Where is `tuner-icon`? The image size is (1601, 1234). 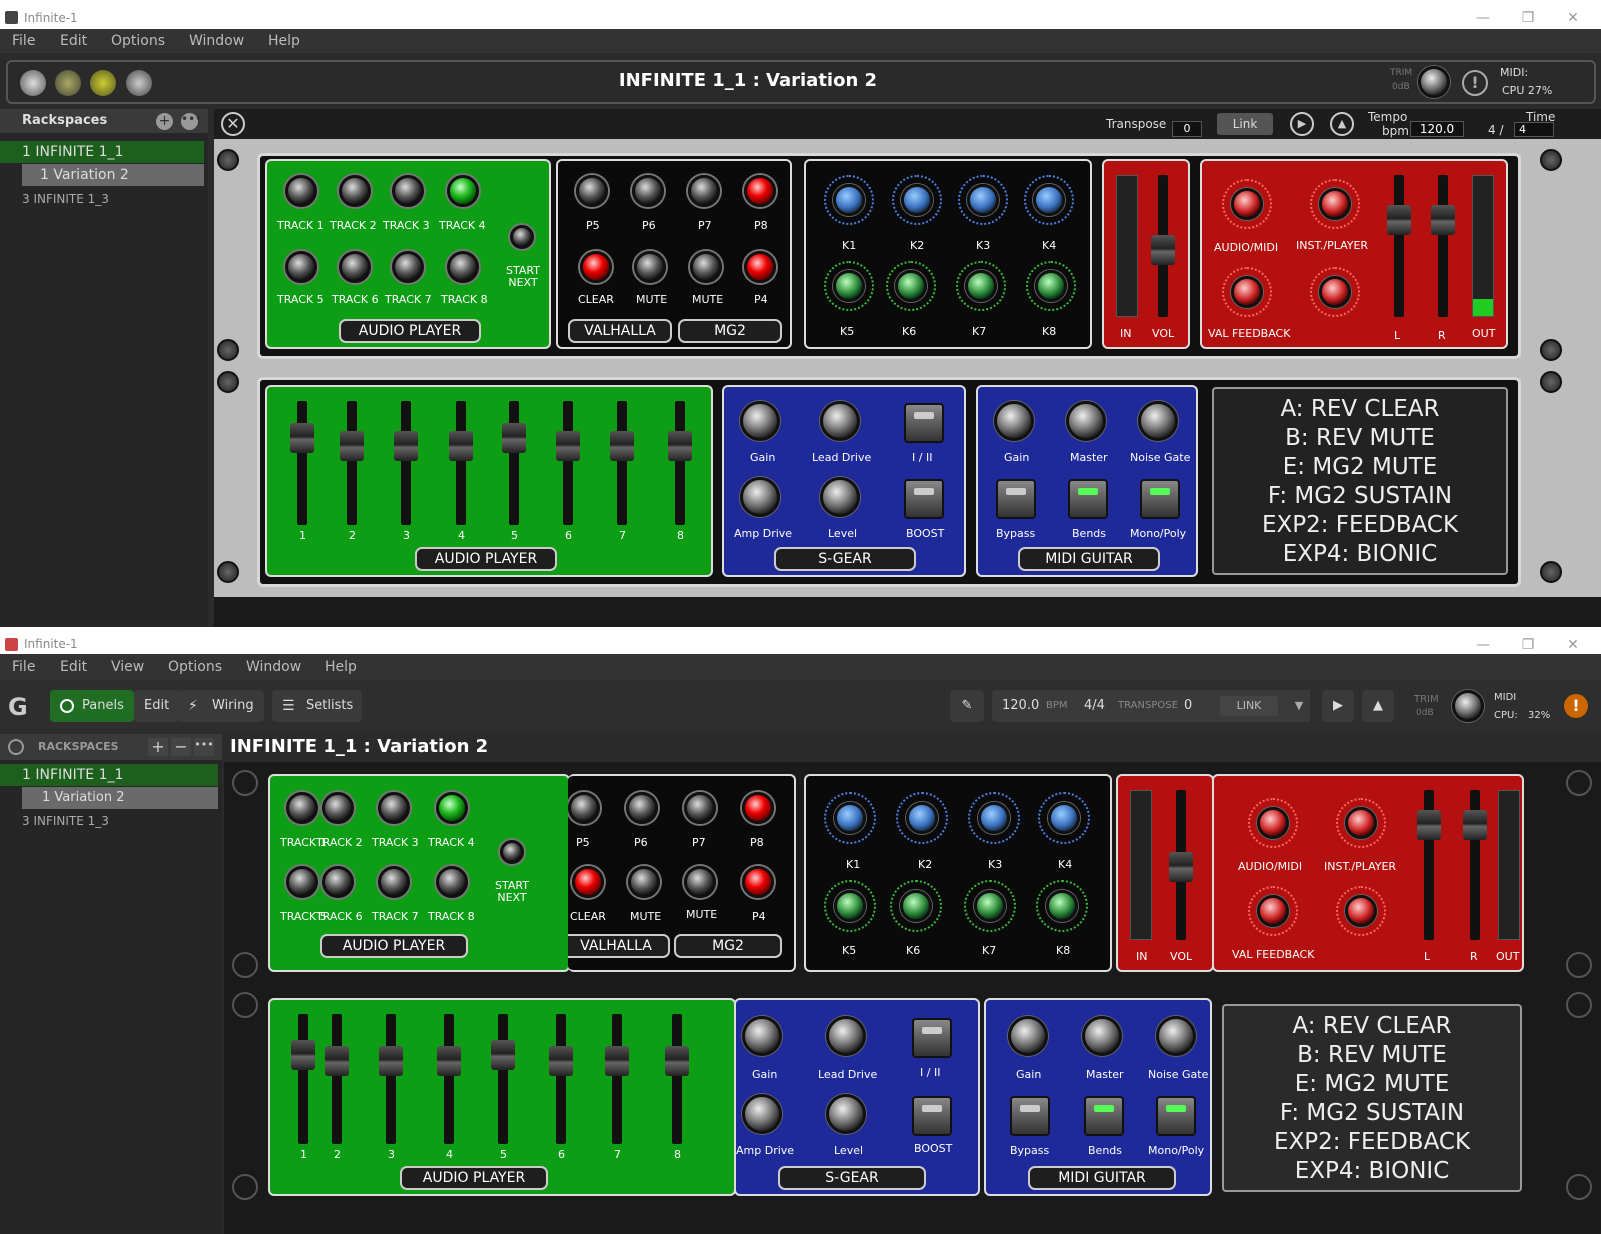 tuner-icon is located at coordinates (139, 83).